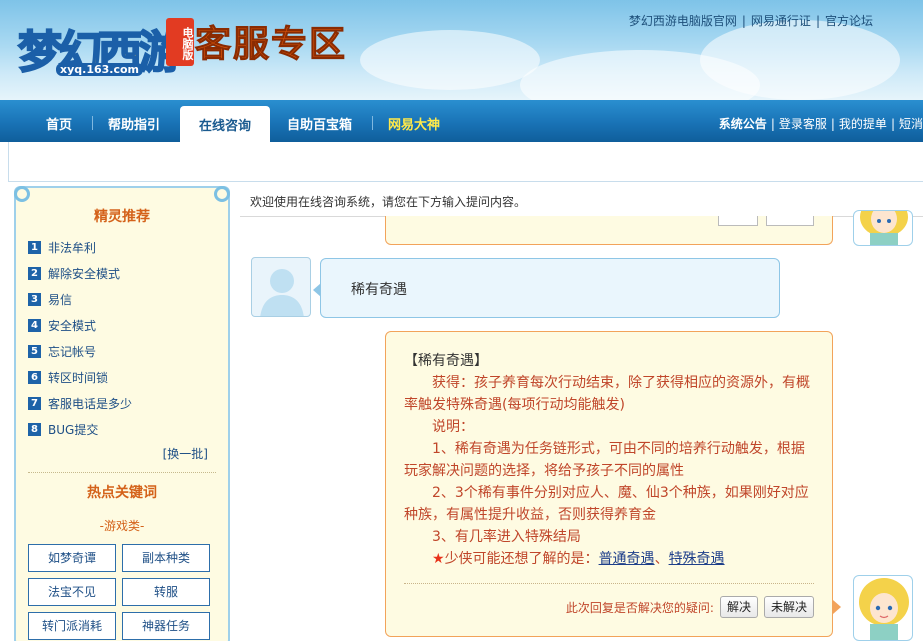  Describe the element at coordinates (134, 123) in the screenshot. I see `nav-help: 帮助指引` at that location.